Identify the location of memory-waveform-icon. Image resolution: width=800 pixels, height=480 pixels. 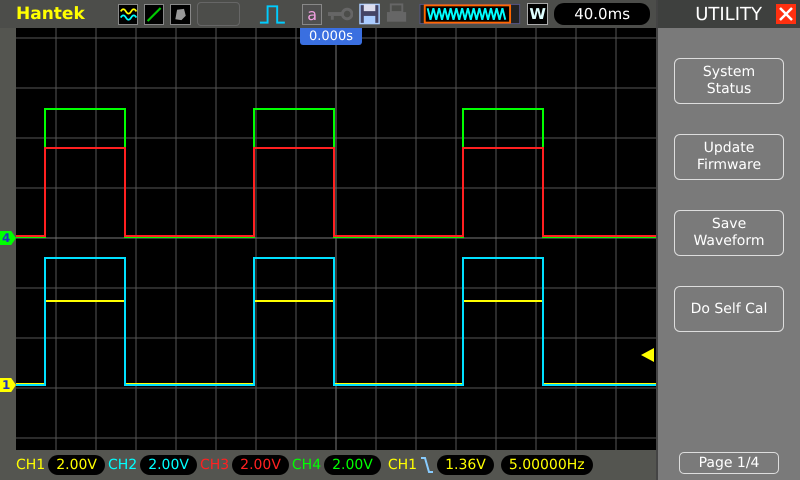
(470, 14).